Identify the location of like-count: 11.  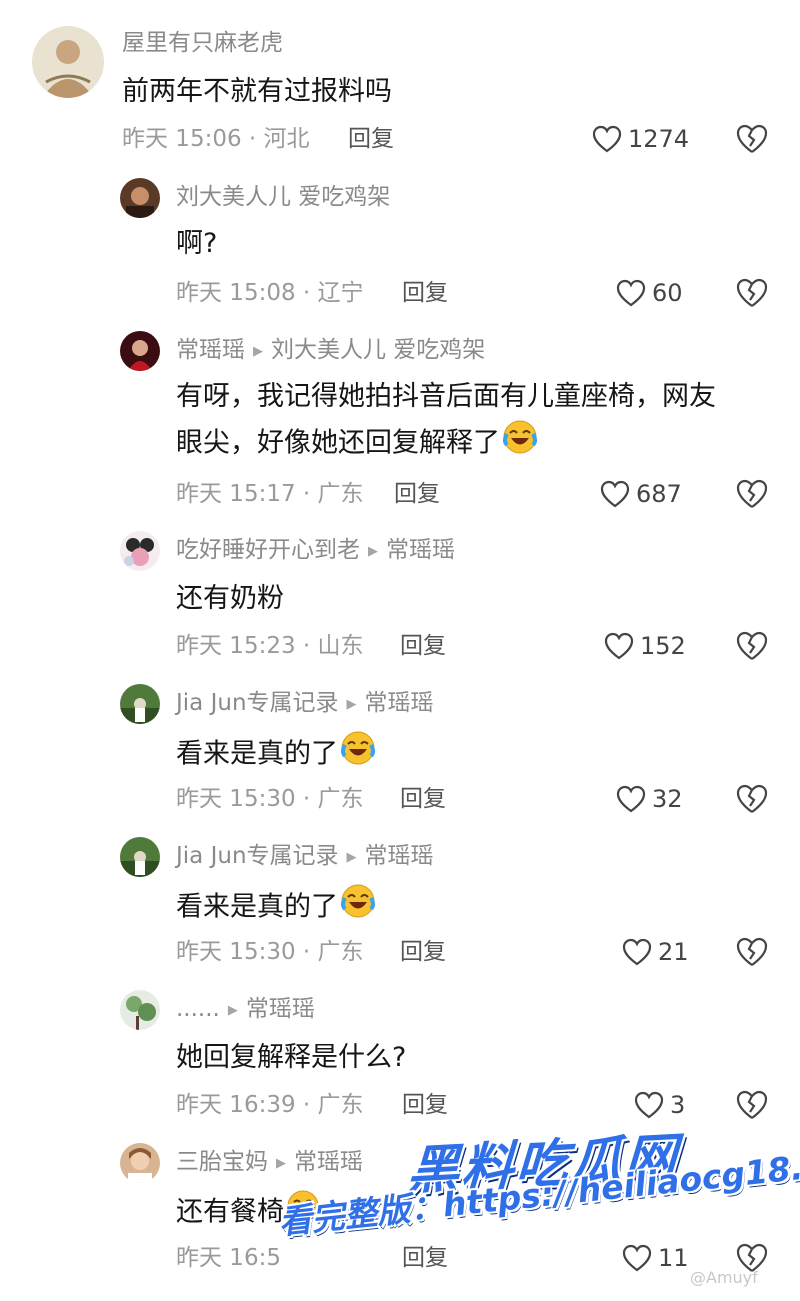
(673, 1258).